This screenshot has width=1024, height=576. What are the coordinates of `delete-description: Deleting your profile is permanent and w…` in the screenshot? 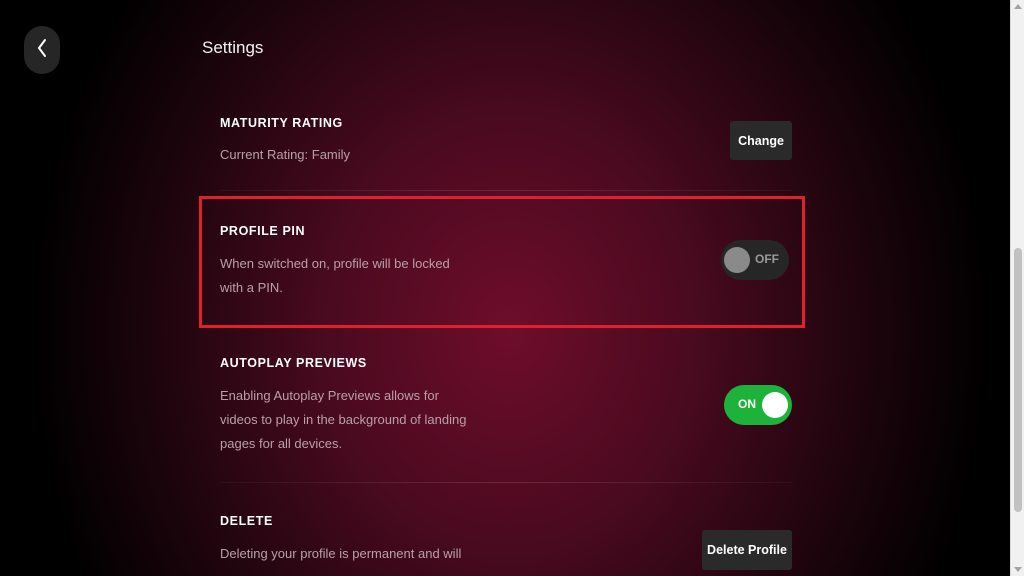 It's located at (355, 554).